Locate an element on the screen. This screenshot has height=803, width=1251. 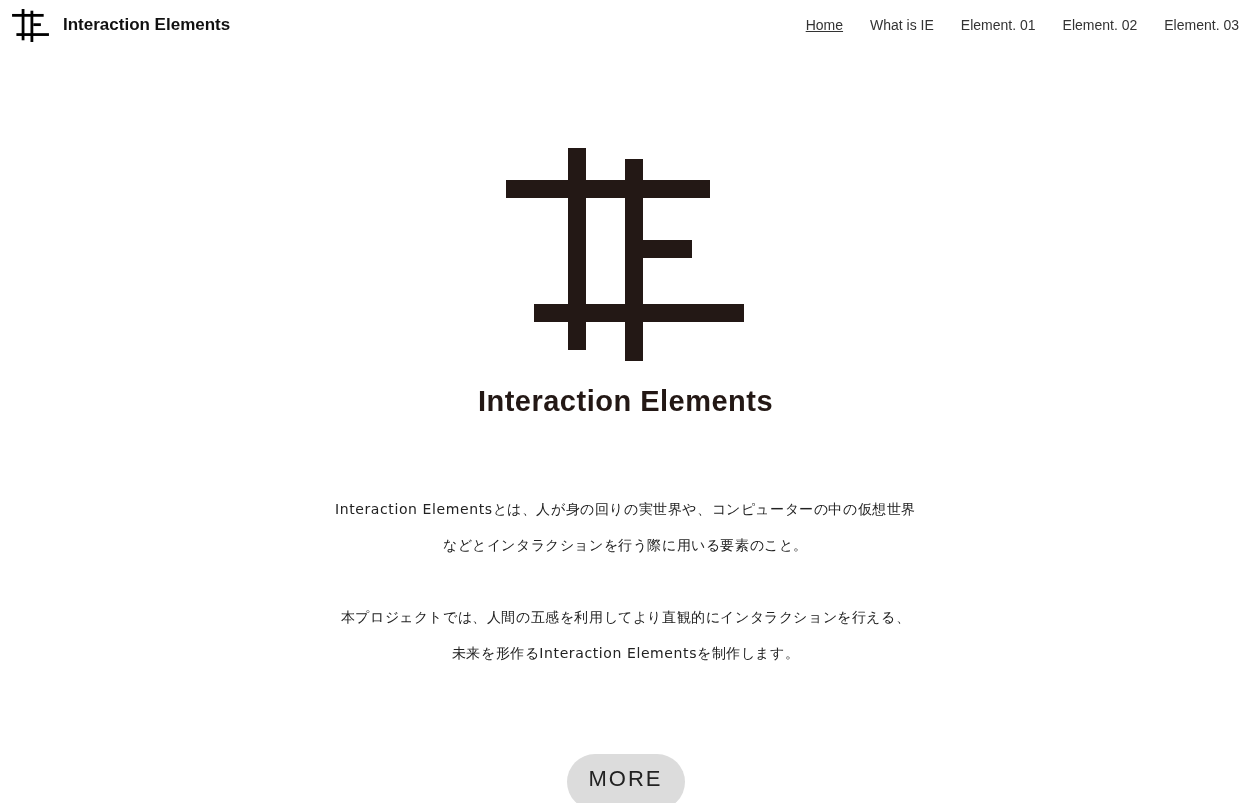
nav-link: Home is located at coordinates (824, 25).